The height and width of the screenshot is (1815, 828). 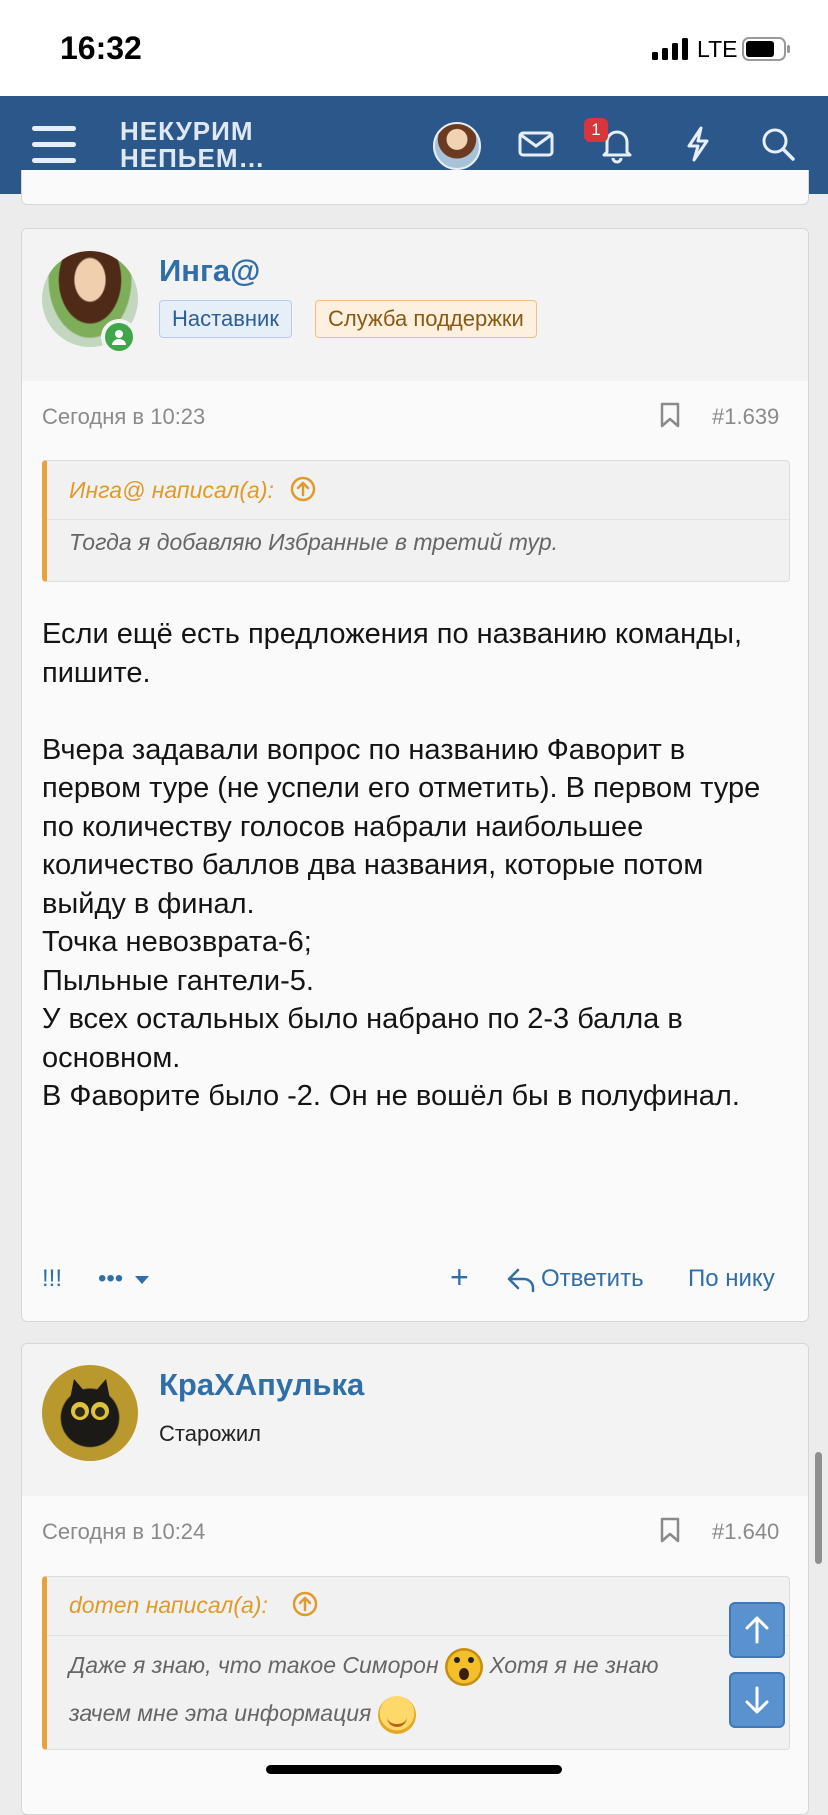 I want to click on post-number: #1.640, so click(x=745, y=1532).